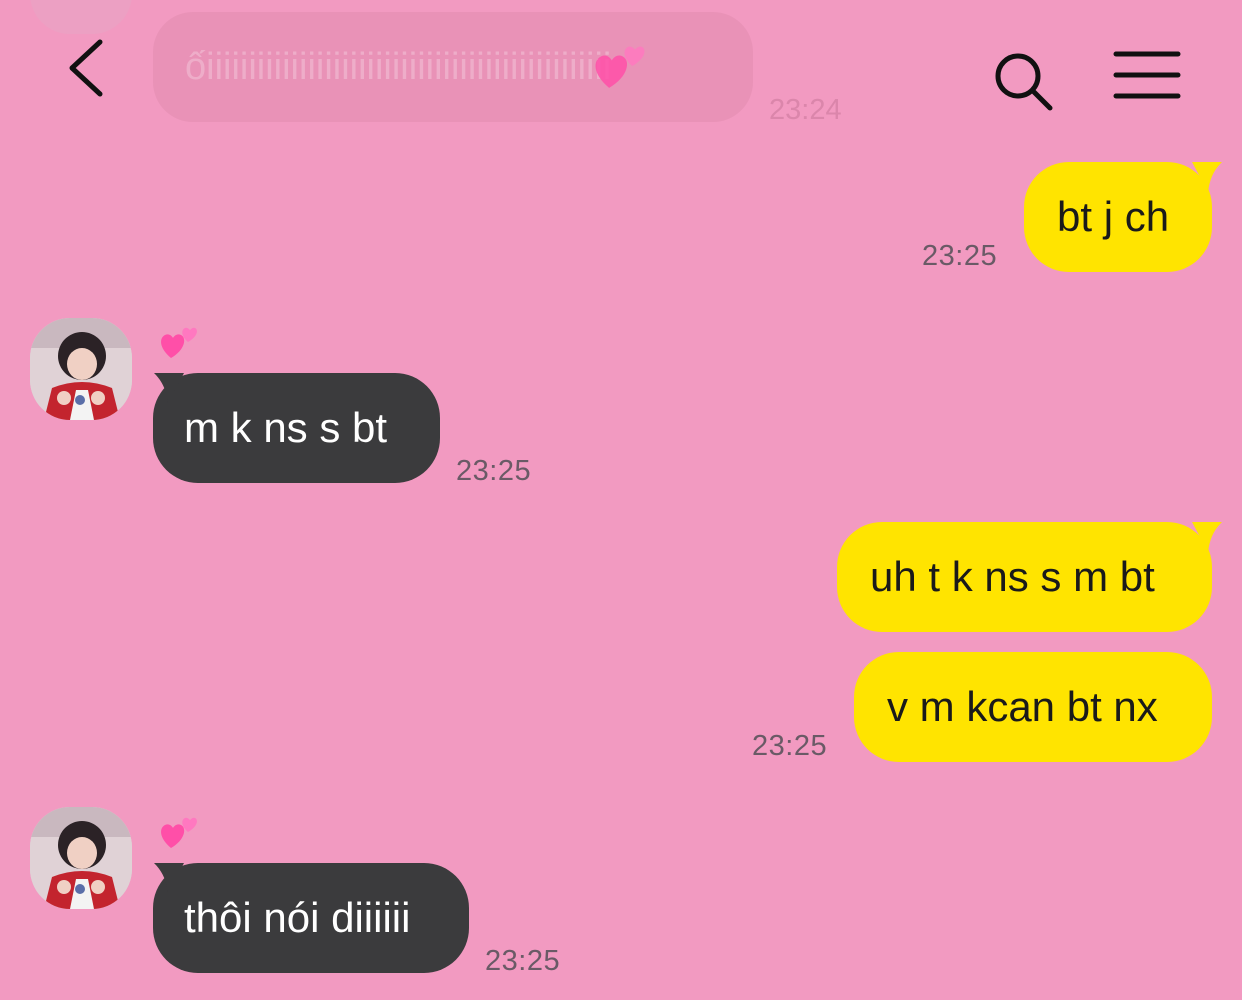  I want to click on message-bubble-theirs: m k ns s bt, so click(296, 428).